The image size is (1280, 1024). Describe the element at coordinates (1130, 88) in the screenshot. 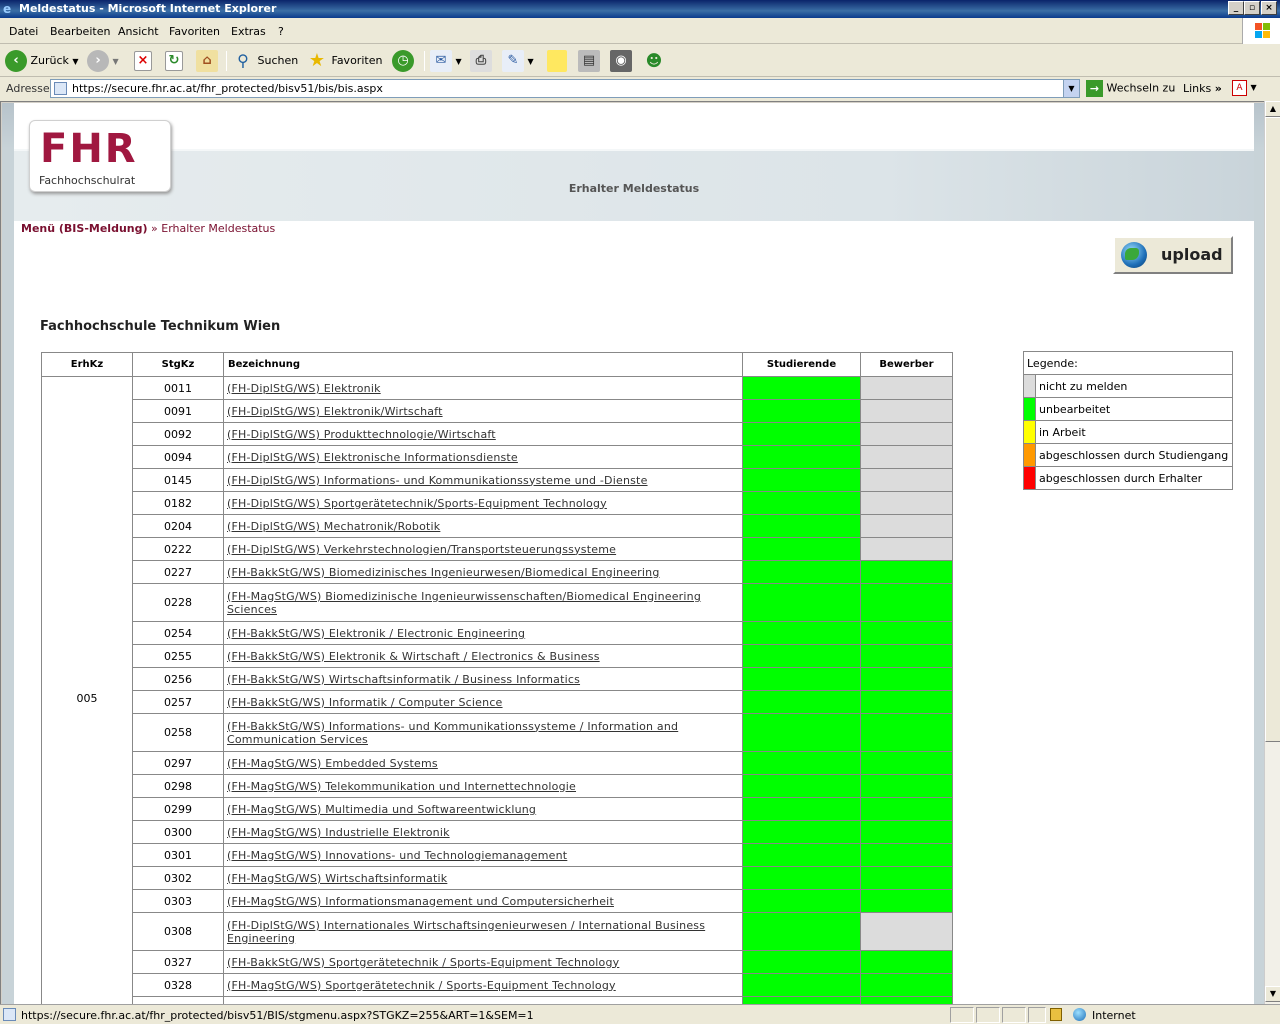

I see `go-button: → Wechseln zu` at that location.